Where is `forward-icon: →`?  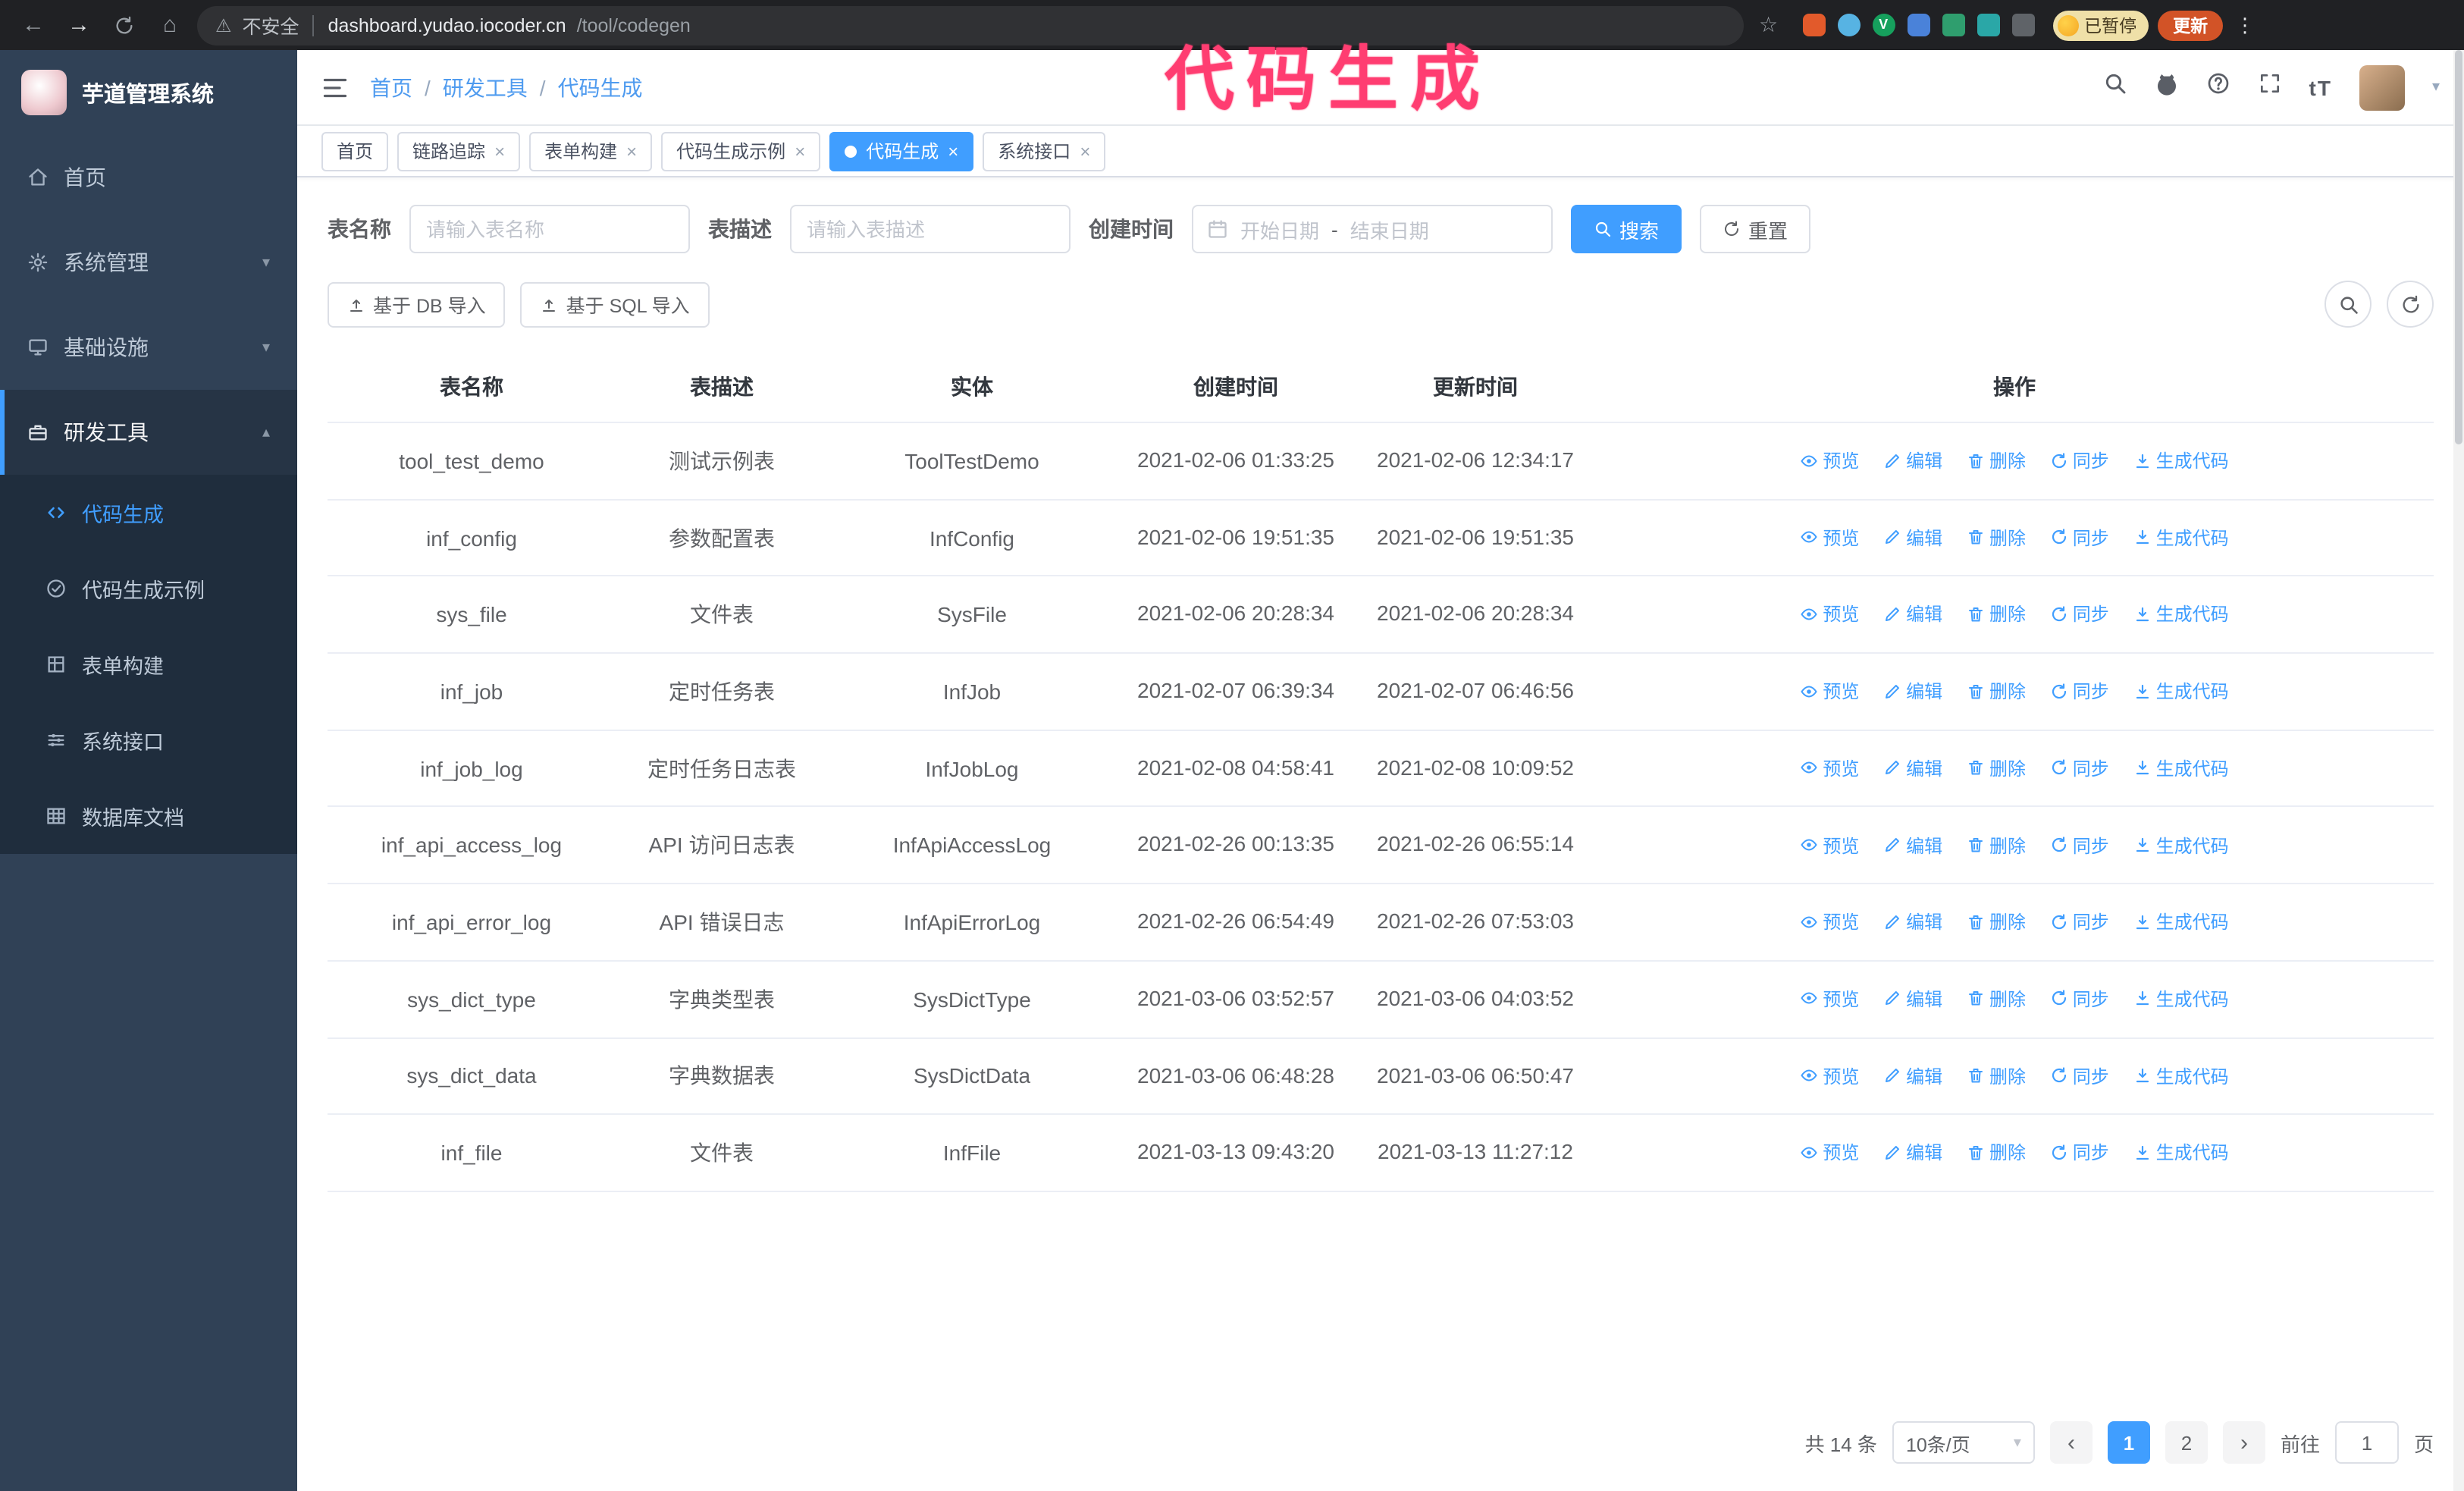
forward-icon: → is located at coordinates (79, 25).